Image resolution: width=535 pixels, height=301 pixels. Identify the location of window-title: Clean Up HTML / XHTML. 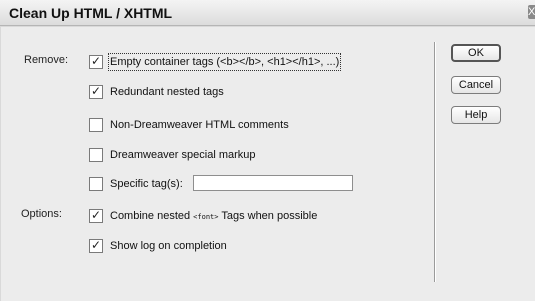
(91, 13).